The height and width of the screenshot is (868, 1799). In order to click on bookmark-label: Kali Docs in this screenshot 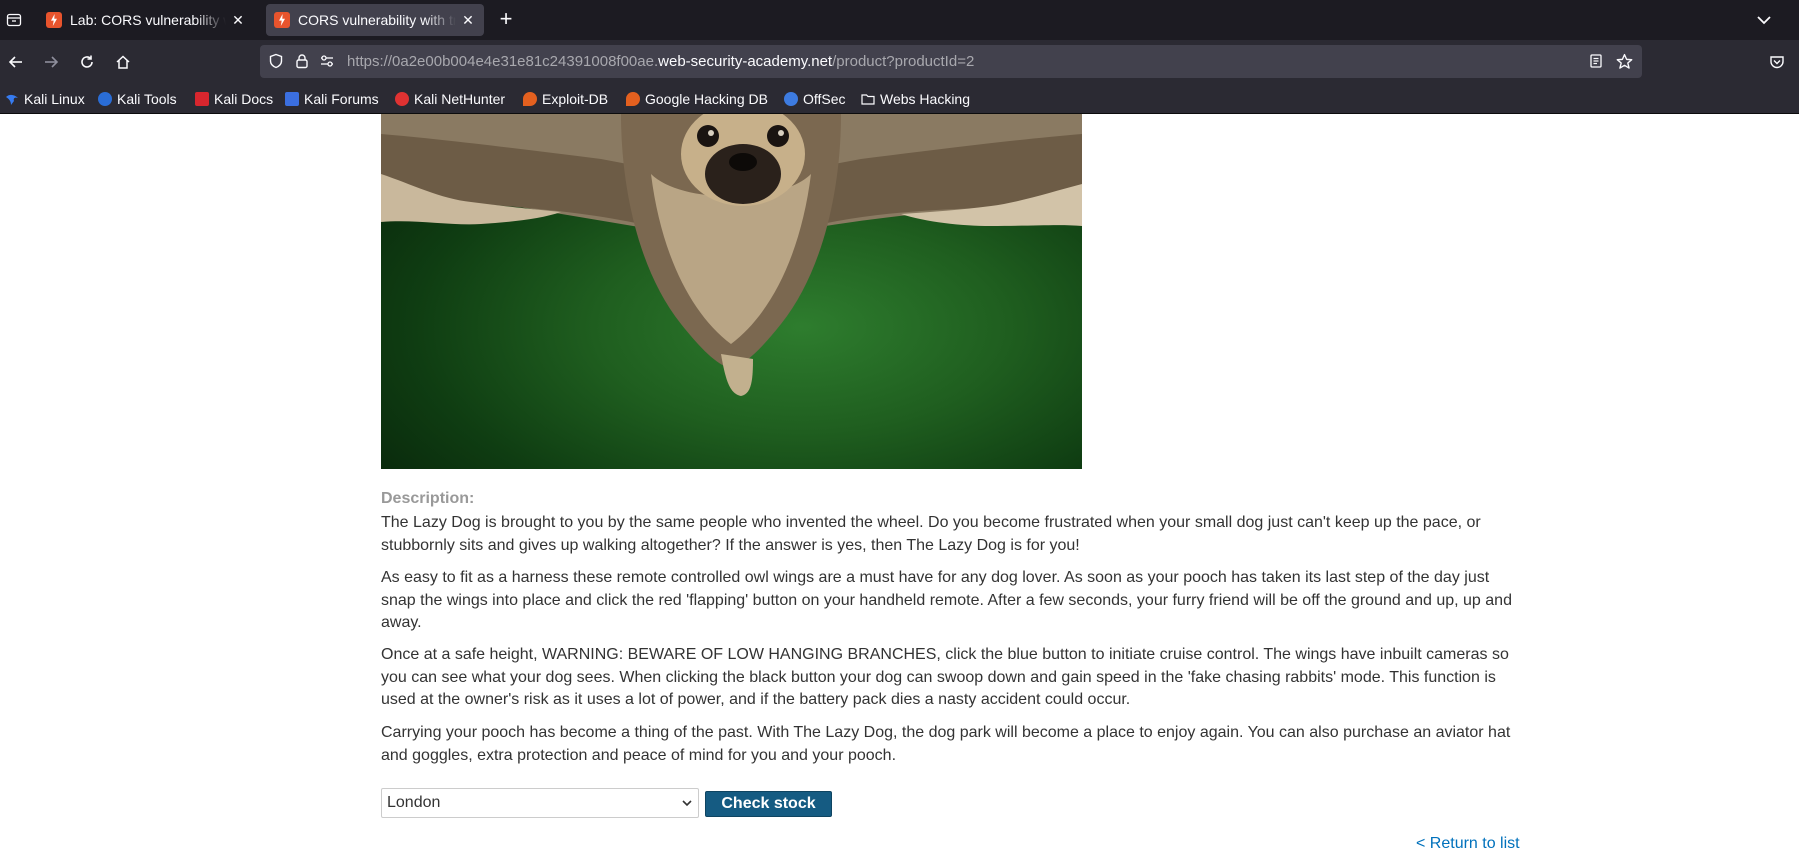, I will do `click(244, 99)`.